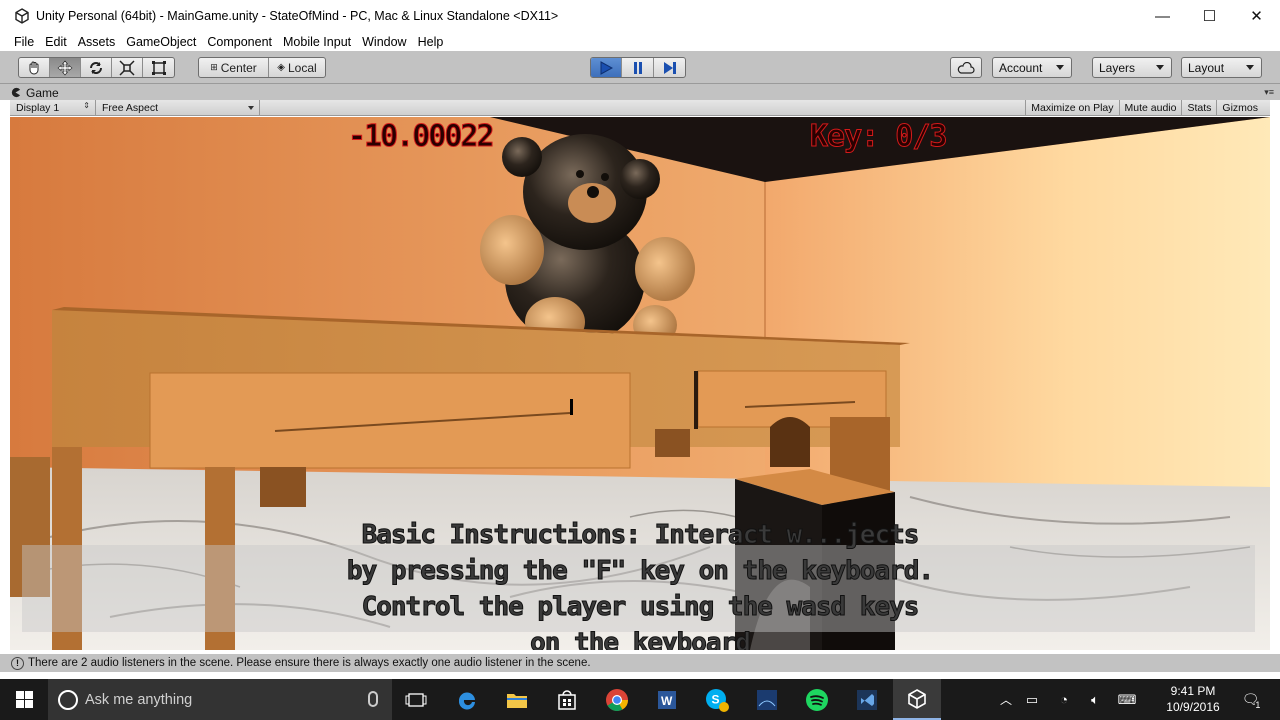 The width and height of the screenshot is (1280, 720). I want to click on play-controls, so click(638, 67).